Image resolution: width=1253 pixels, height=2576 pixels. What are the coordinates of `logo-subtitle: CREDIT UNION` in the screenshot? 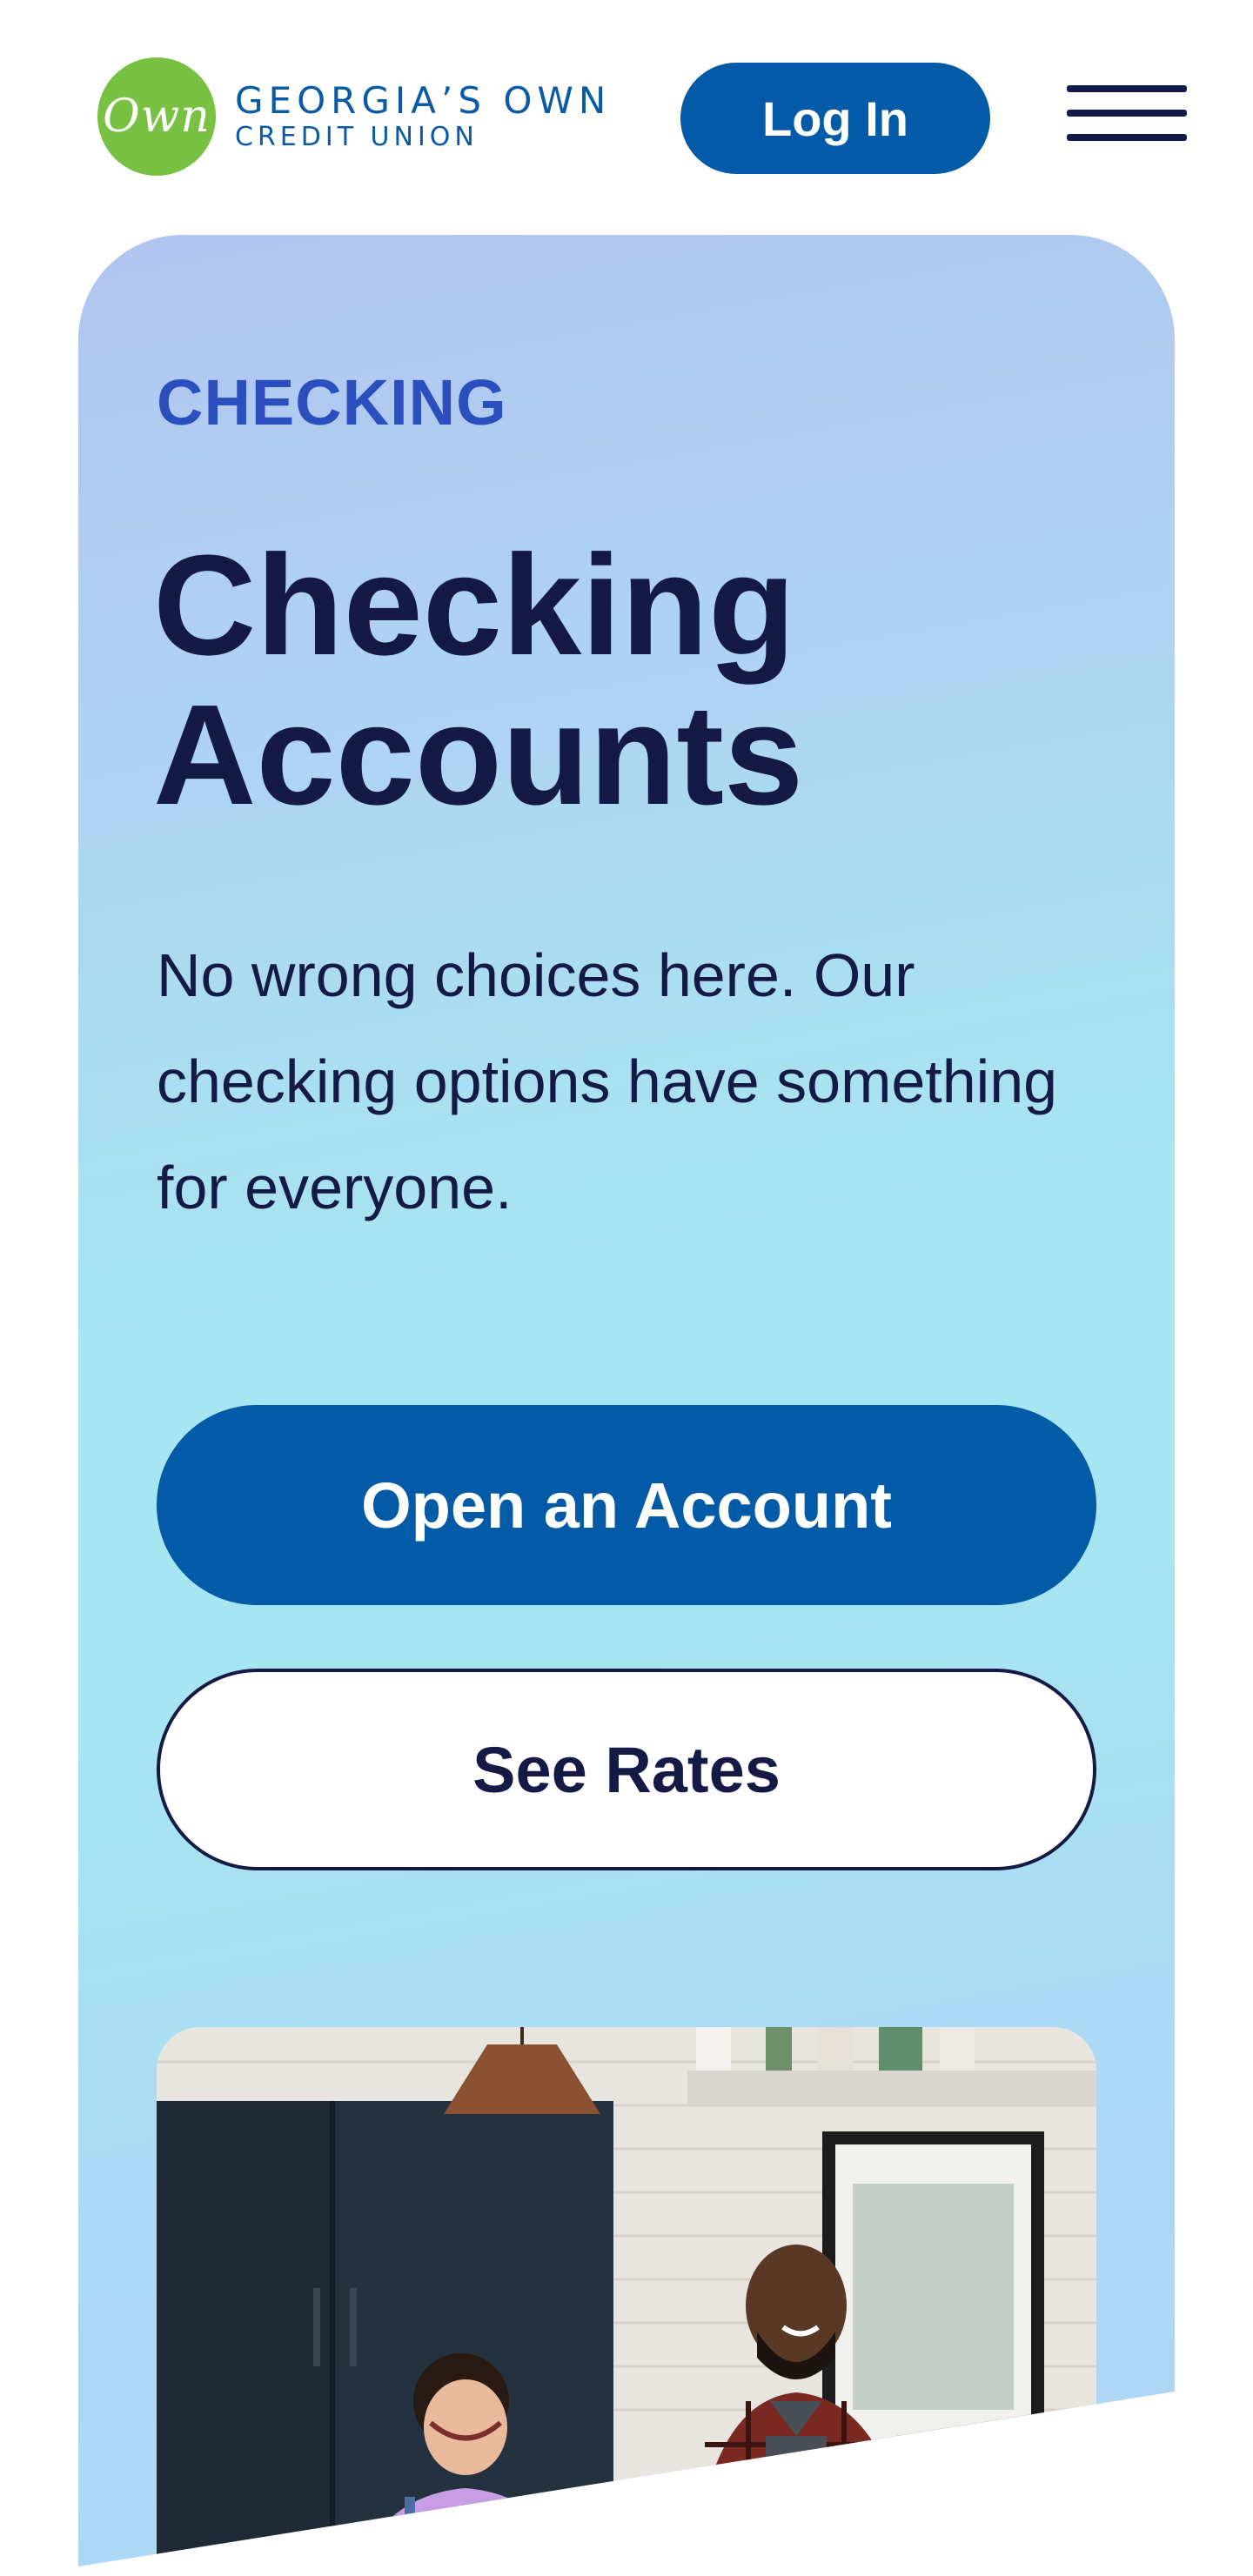 It's located at (357, 137).